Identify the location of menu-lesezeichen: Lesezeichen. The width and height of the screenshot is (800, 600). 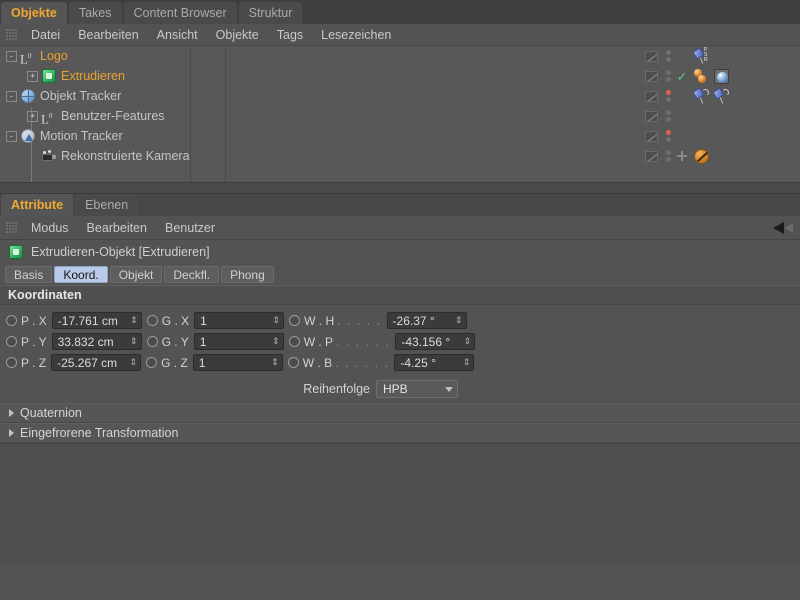
(356, 35).